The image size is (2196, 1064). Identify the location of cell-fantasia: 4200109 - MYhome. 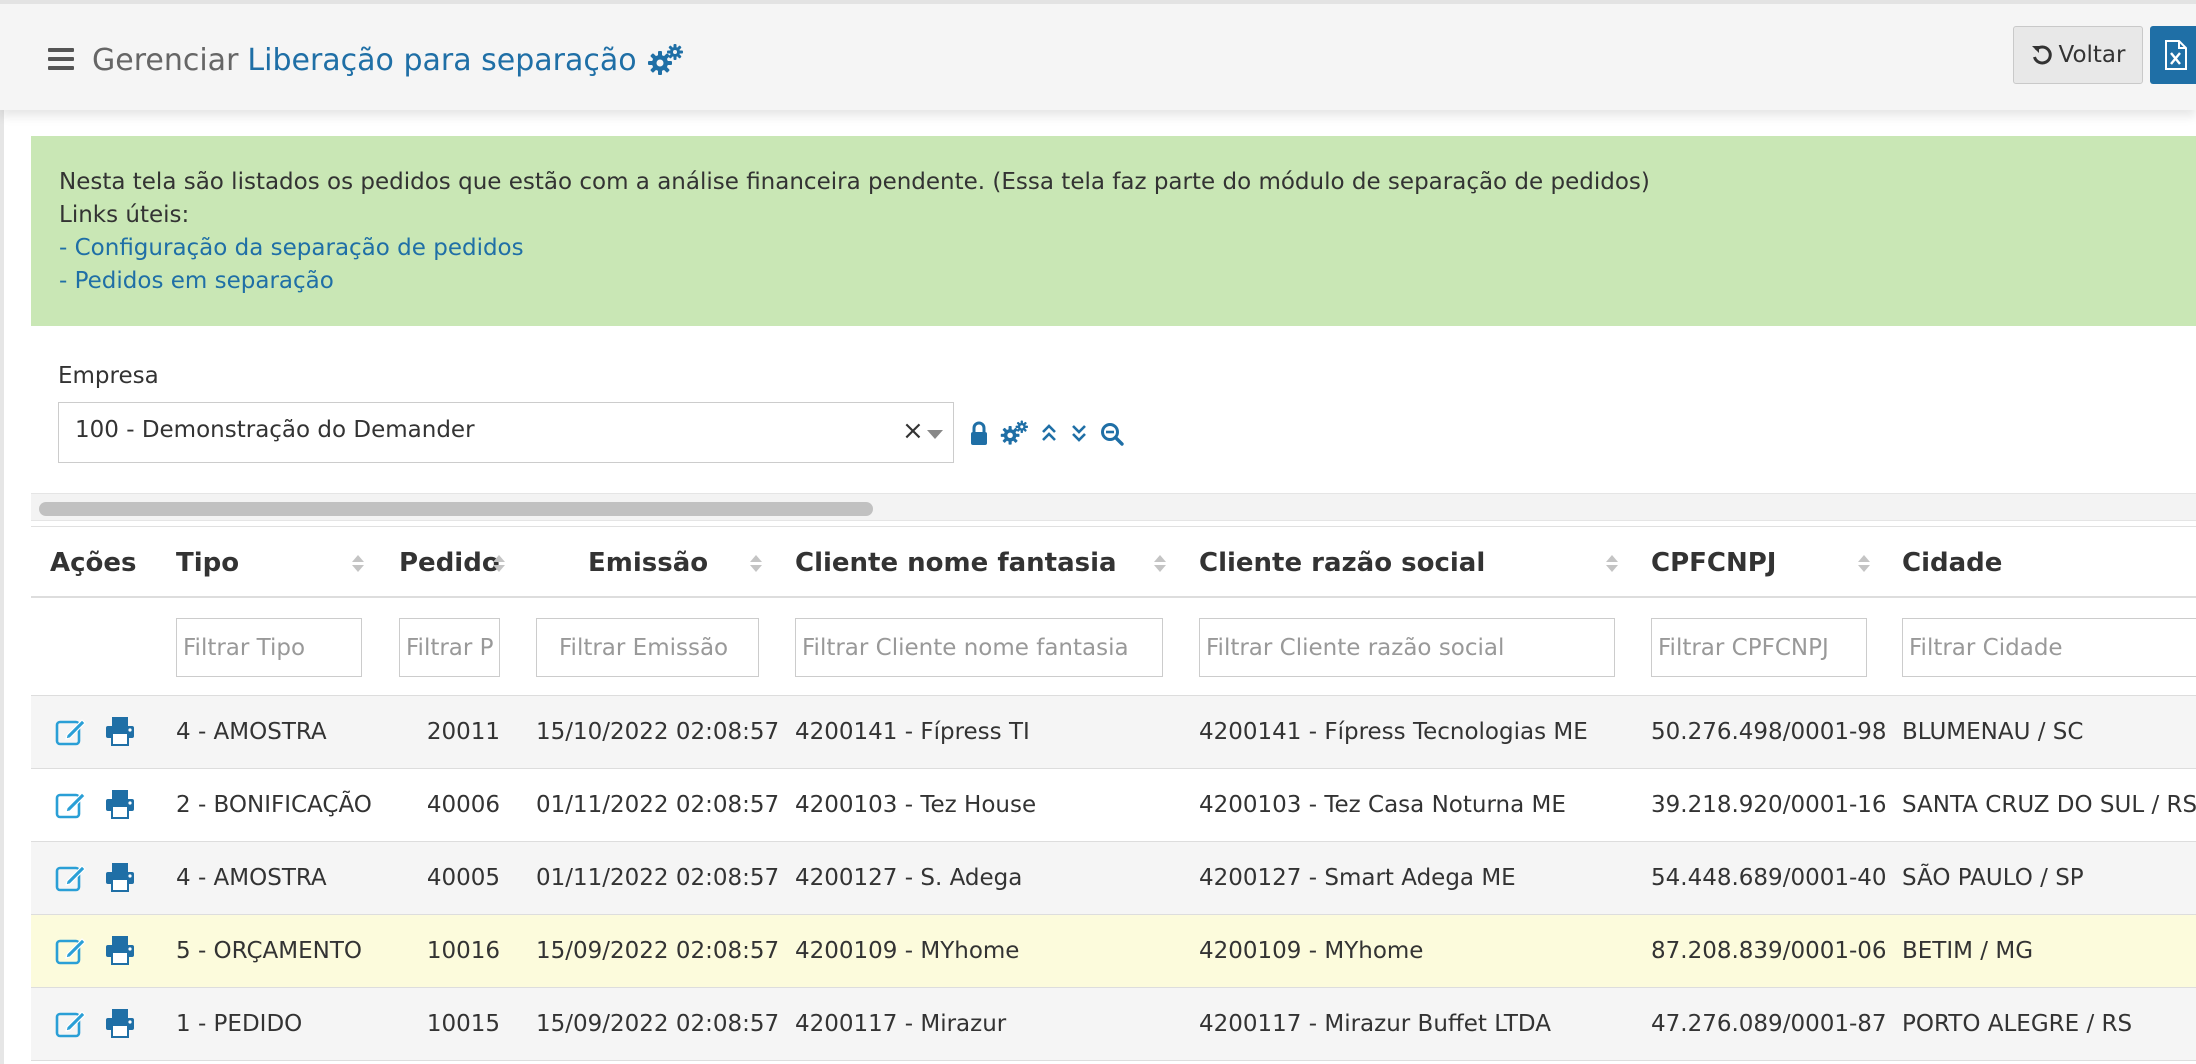
(907, 951).